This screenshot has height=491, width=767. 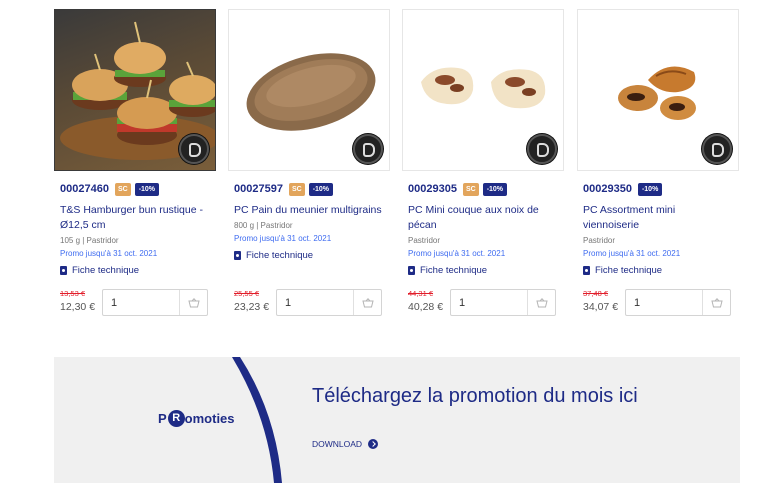 I want to click on promoties-logo: P Romoties, so click(x=196, y=418).